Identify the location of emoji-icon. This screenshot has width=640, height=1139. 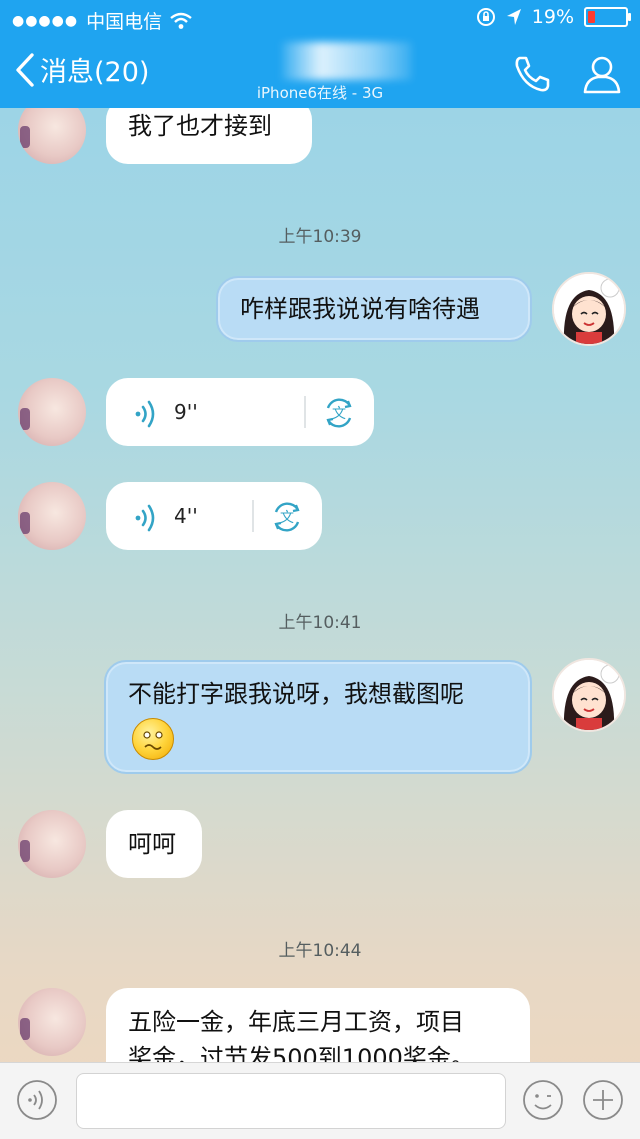
(543, 1100).